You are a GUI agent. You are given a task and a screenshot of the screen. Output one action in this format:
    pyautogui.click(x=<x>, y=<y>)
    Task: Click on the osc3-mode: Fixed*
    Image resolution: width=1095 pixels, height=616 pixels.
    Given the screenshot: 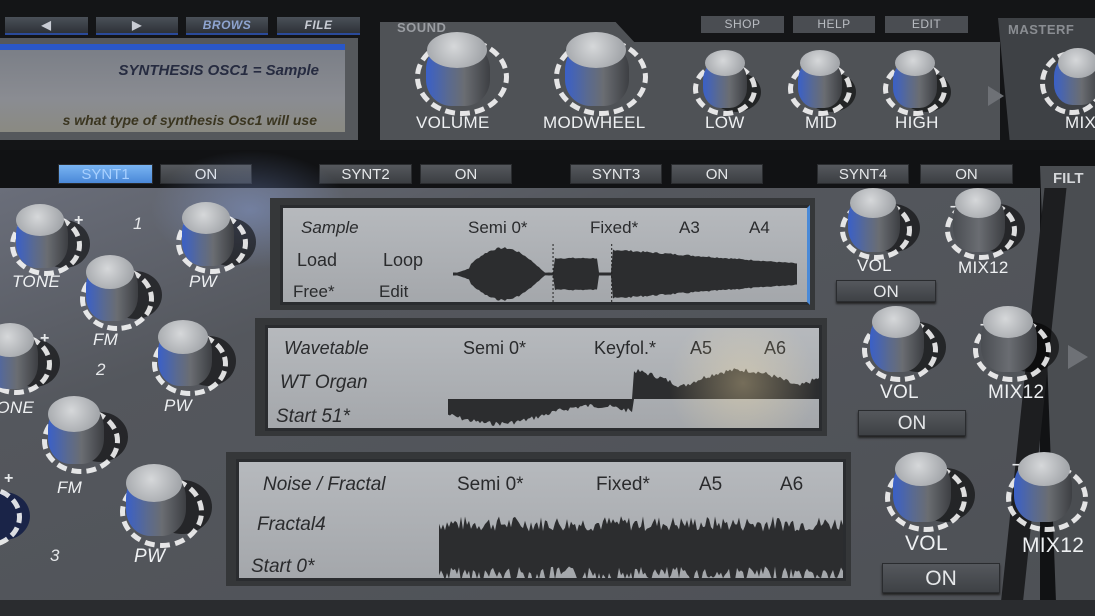 What is the action you would take?
    pyautogui.click(x=623, y=485)
    